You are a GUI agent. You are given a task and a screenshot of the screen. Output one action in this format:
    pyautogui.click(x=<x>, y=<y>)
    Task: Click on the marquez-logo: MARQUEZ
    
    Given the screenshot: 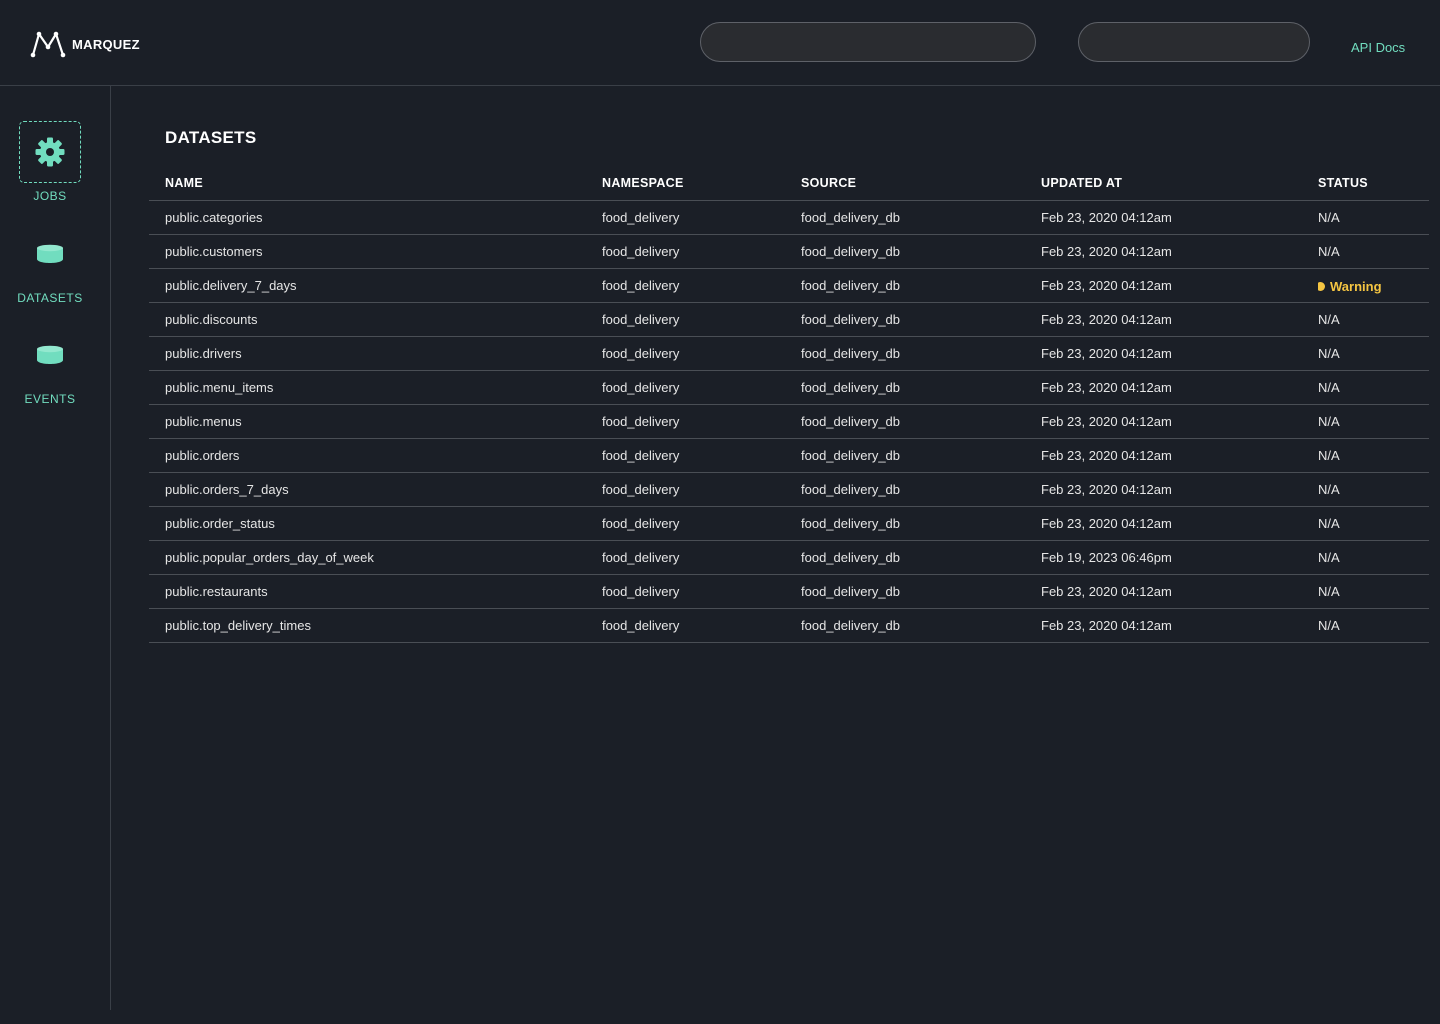 What is the action you would take?
    pyautogui.click(x=85, y=44)
    